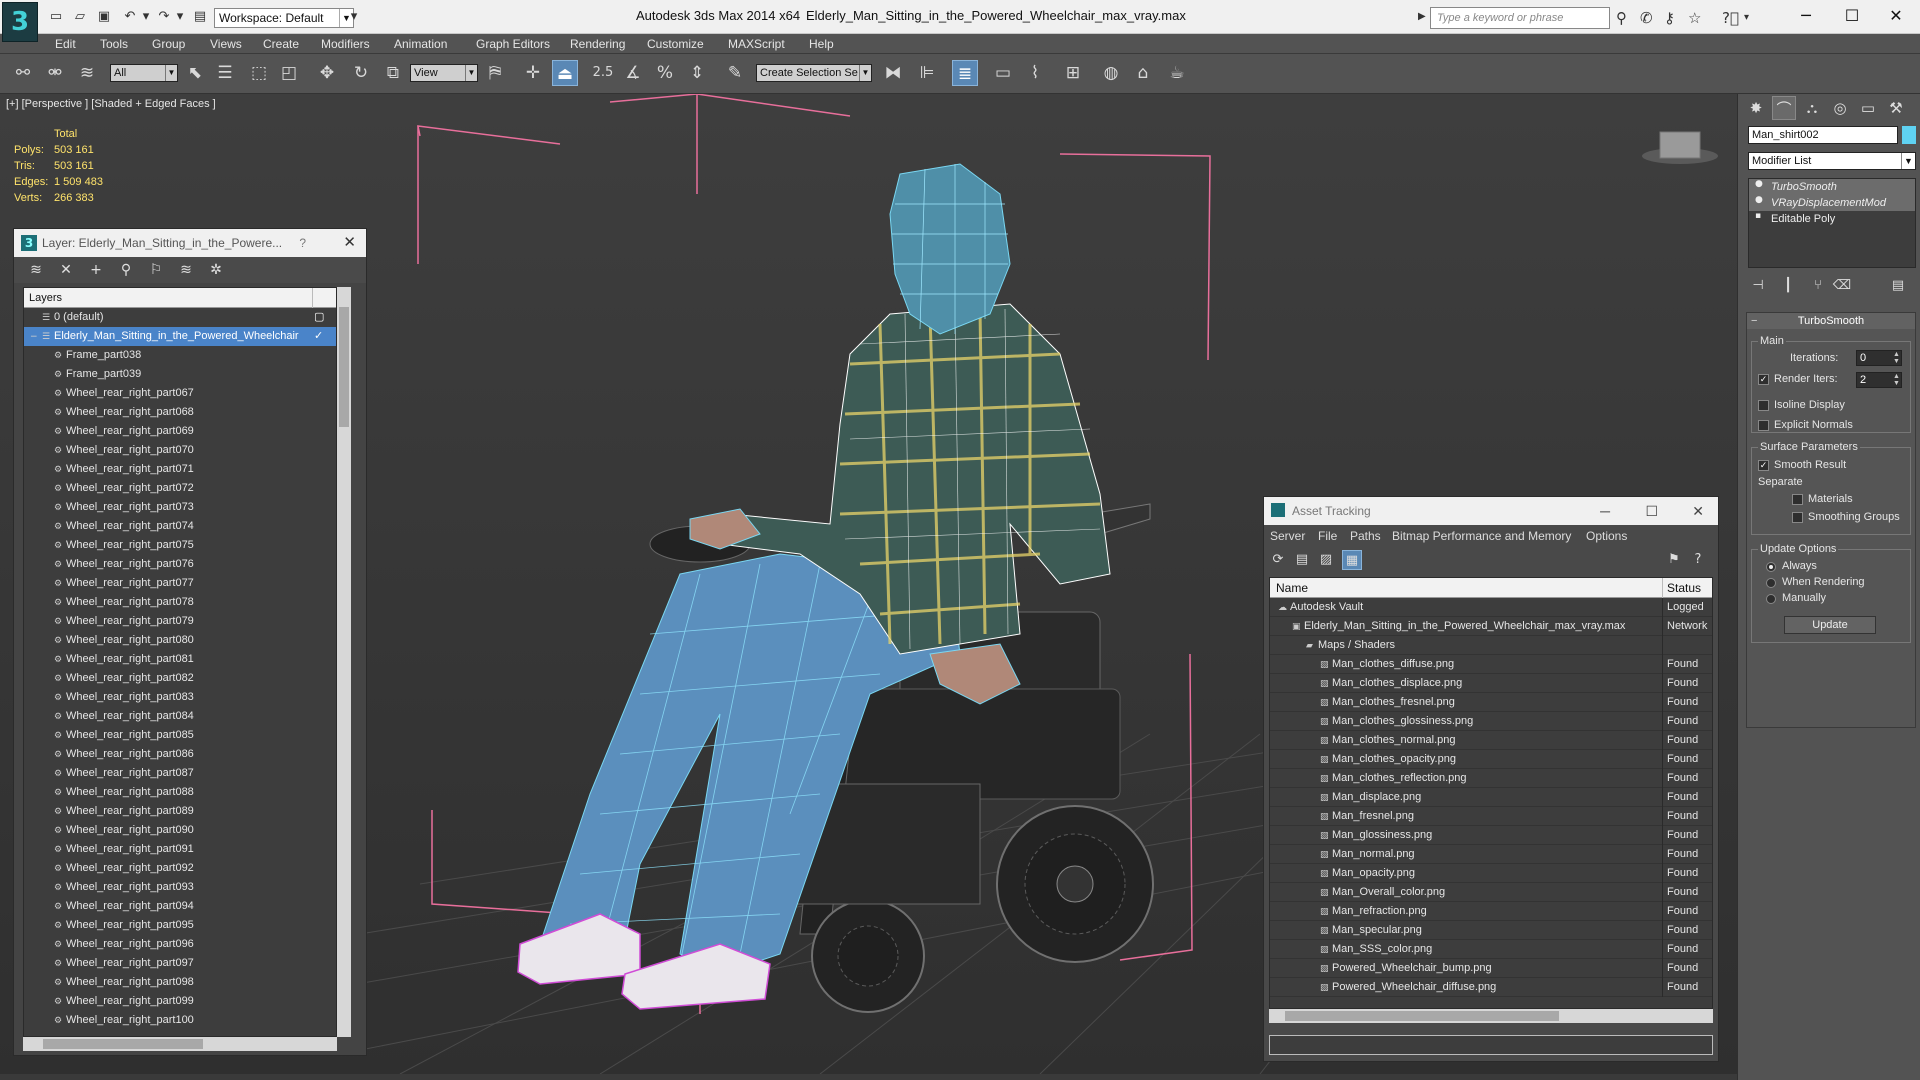 This screenshot has width=1920, height=1080. I want to click on link-icon: ⚯, so click(23, 73).